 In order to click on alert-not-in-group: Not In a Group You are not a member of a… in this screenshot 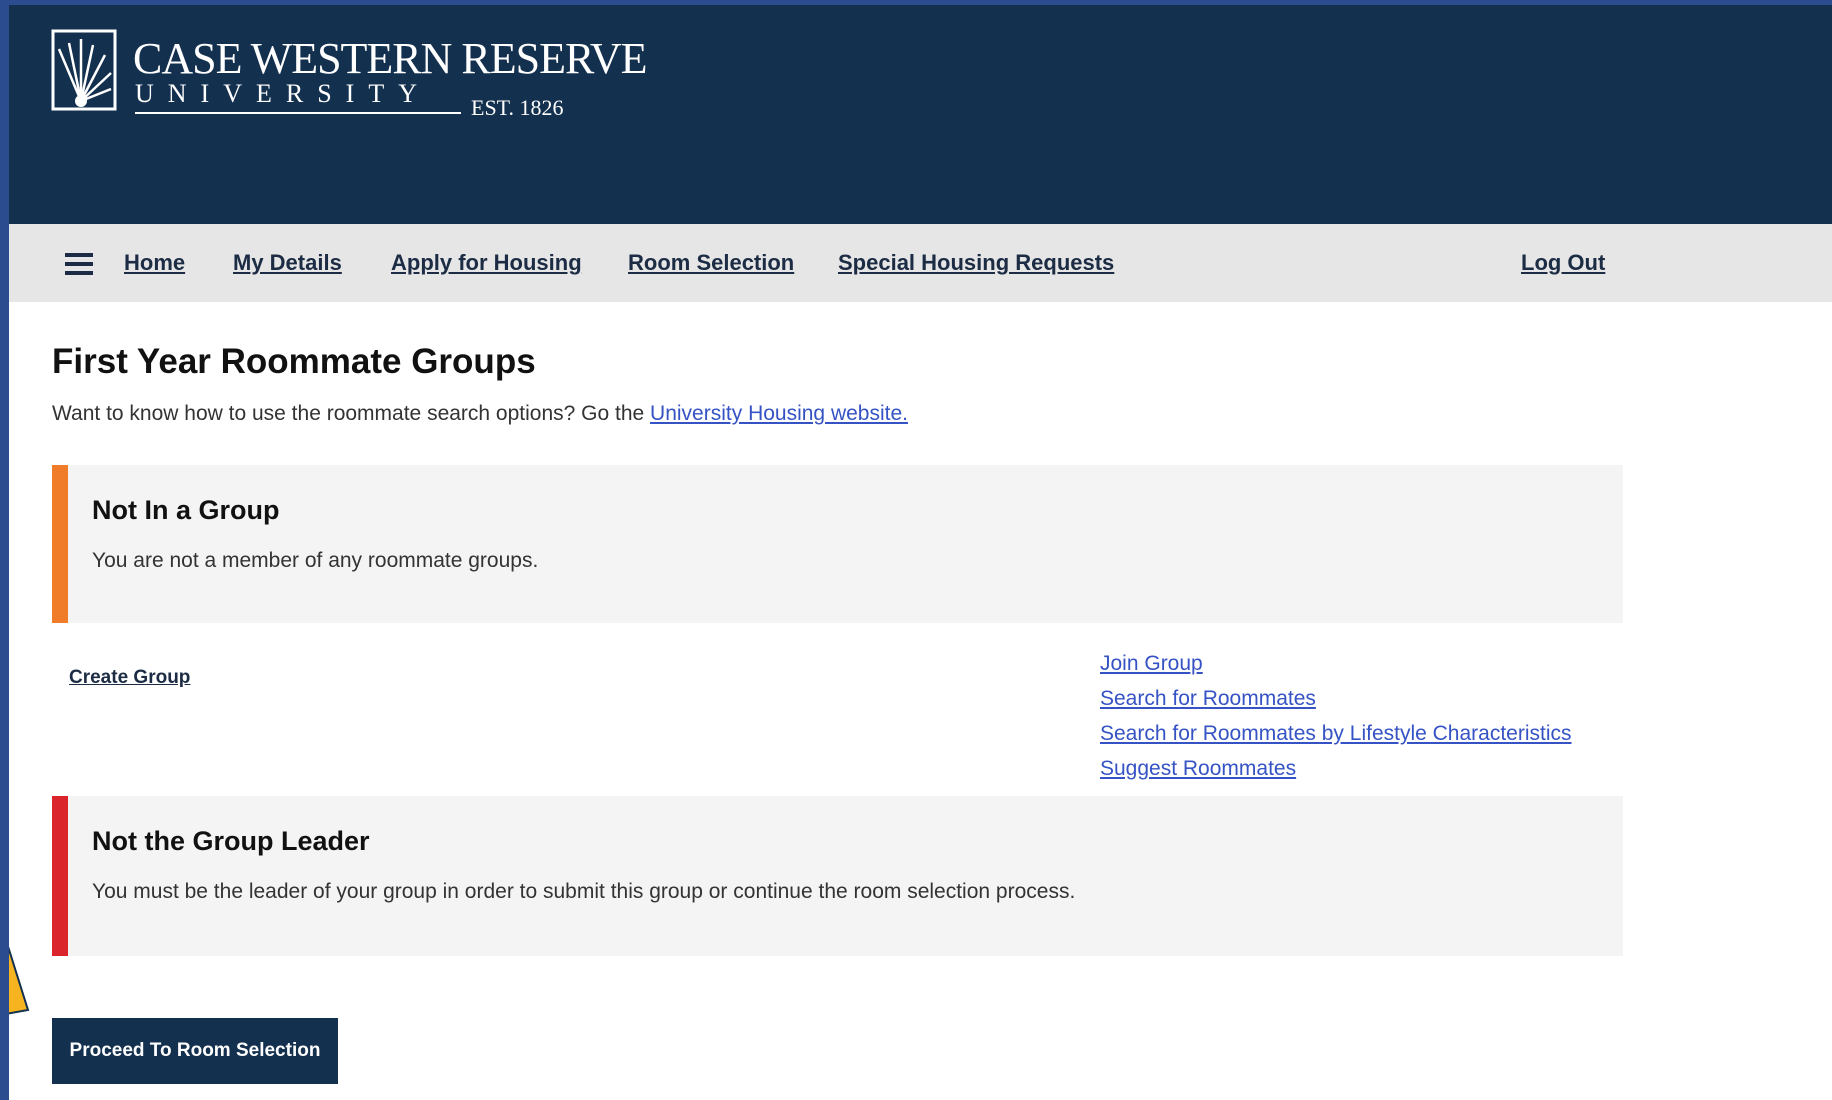, I will do `click(837, 544)`.